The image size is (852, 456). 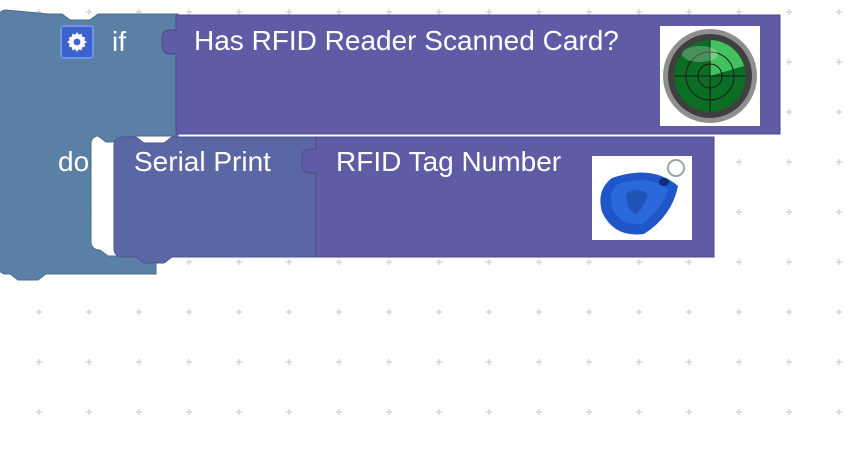 What do you see at coordinates (449, 161) in the screenshot?
I see `tag-label: RFID Tag Number` at bounding box center [449, 161].